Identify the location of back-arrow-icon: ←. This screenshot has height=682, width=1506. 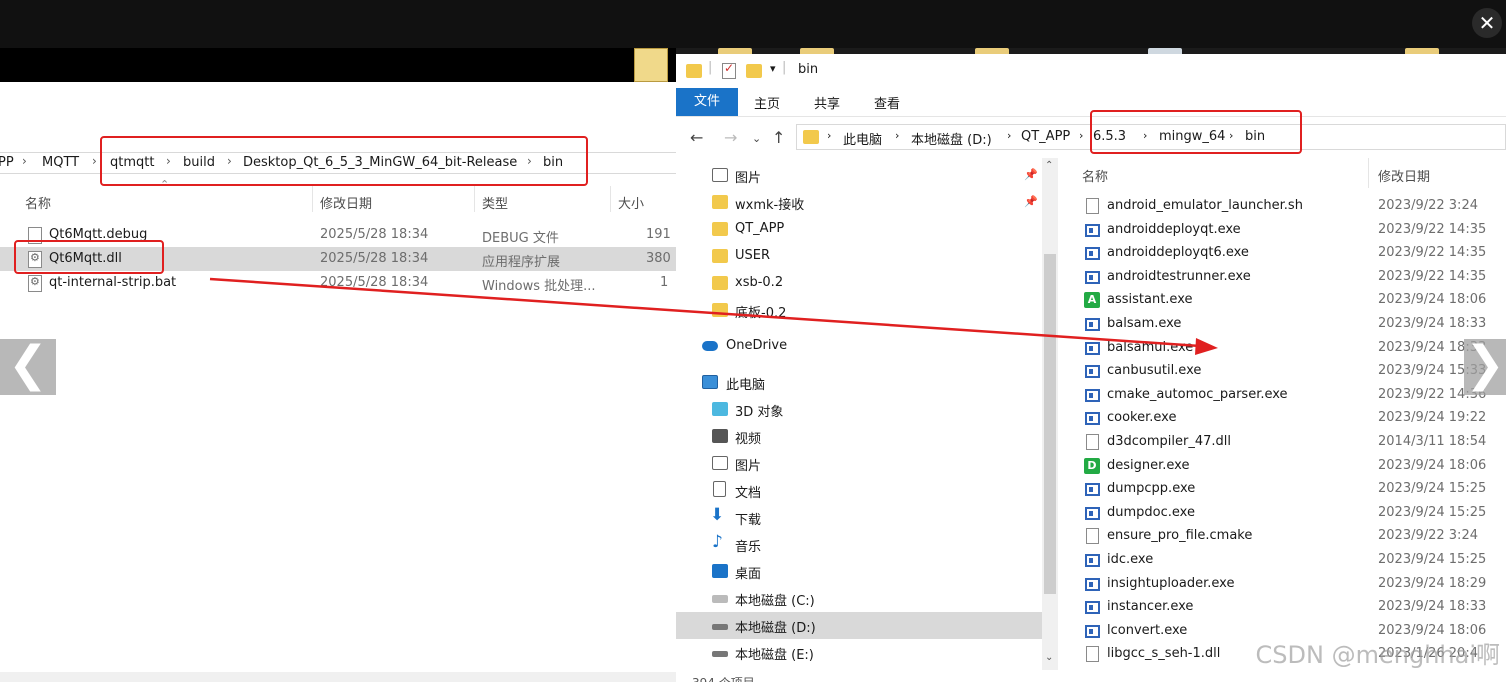
(696, 137).